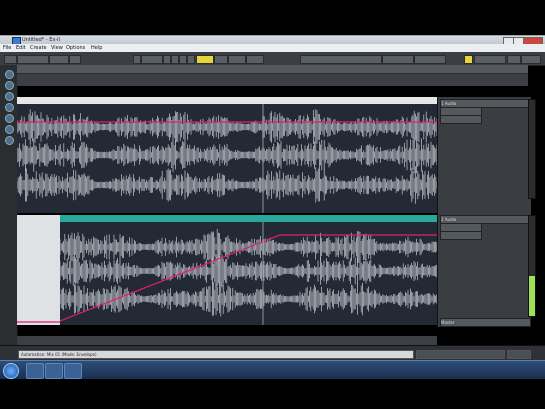 Image resolution: width=545 pixels, height=409 pixels. What do you see at coordinates (41, 40) in the screenshot?
I see `window-title: Untitled* - Ex-ll` at bounding box center [41, 40].